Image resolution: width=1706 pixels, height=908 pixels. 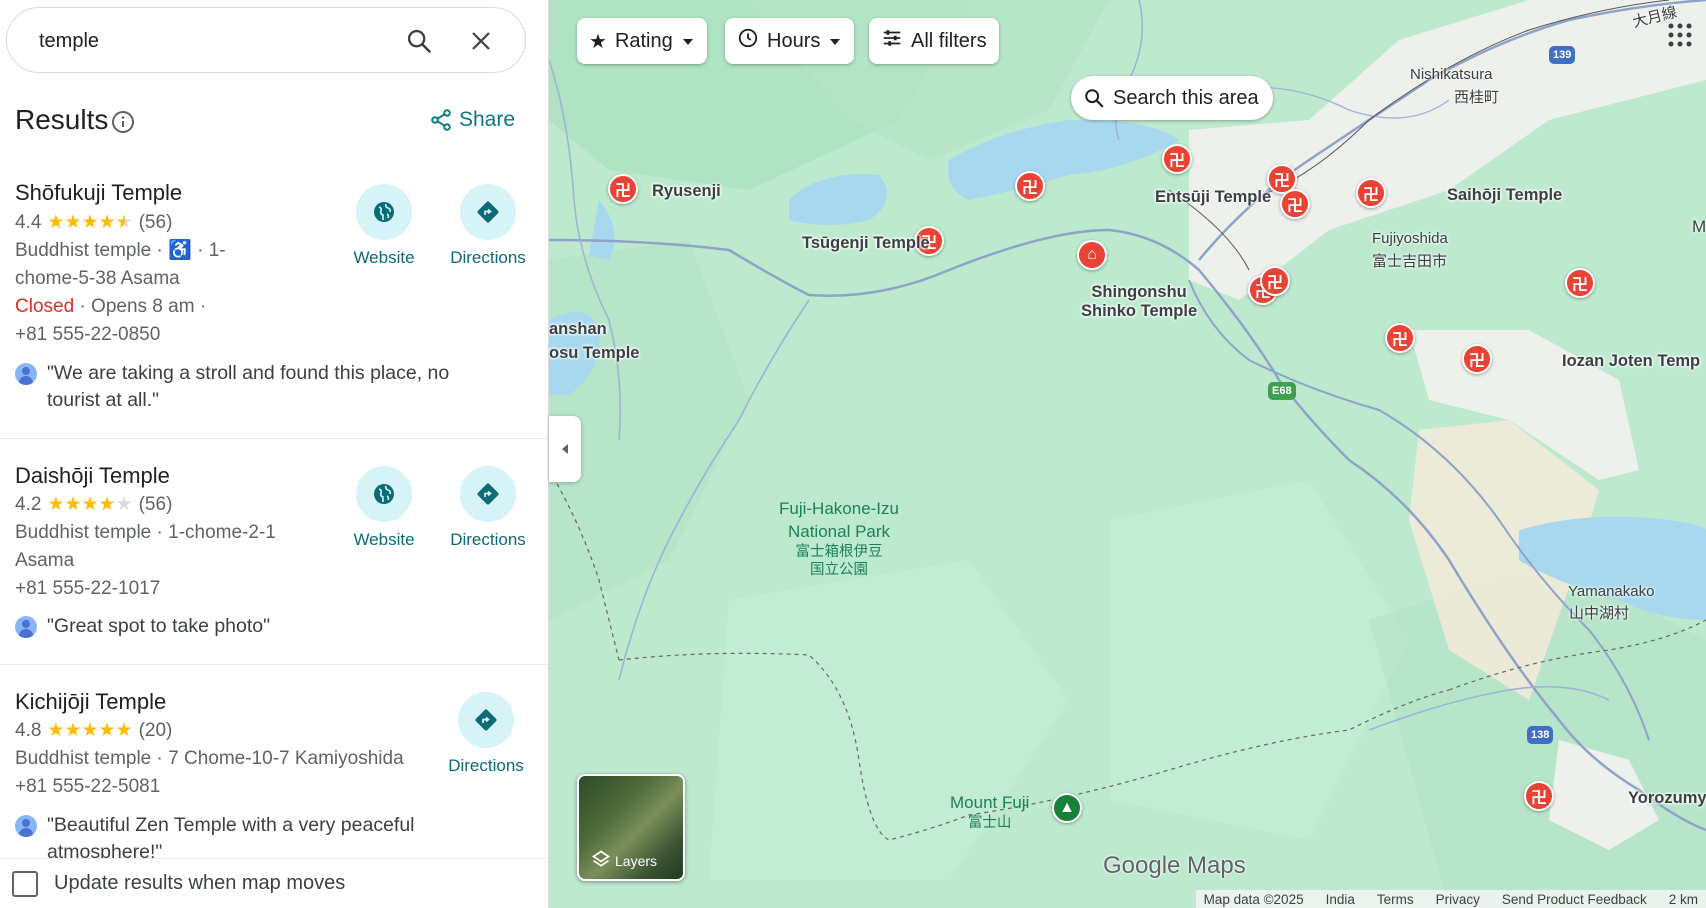 What do you see at coordinates (686, 191) in the screenshot?
I see `place-label: Ryusenji` at bounding box center [686, 191].